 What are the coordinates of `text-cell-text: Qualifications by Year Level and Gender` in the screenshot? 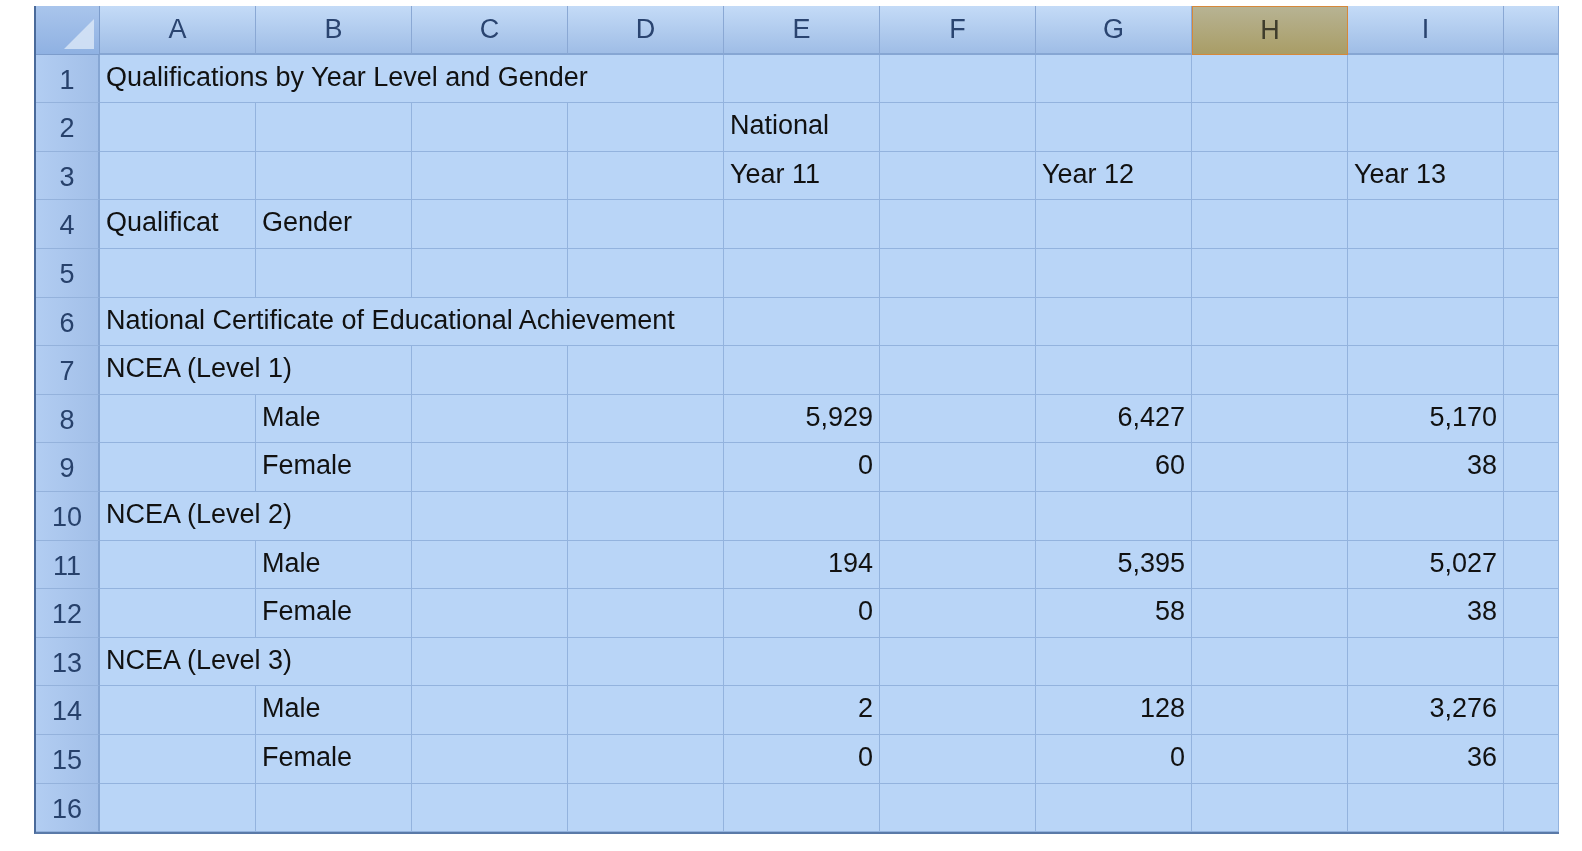 It's located at (347, 77).